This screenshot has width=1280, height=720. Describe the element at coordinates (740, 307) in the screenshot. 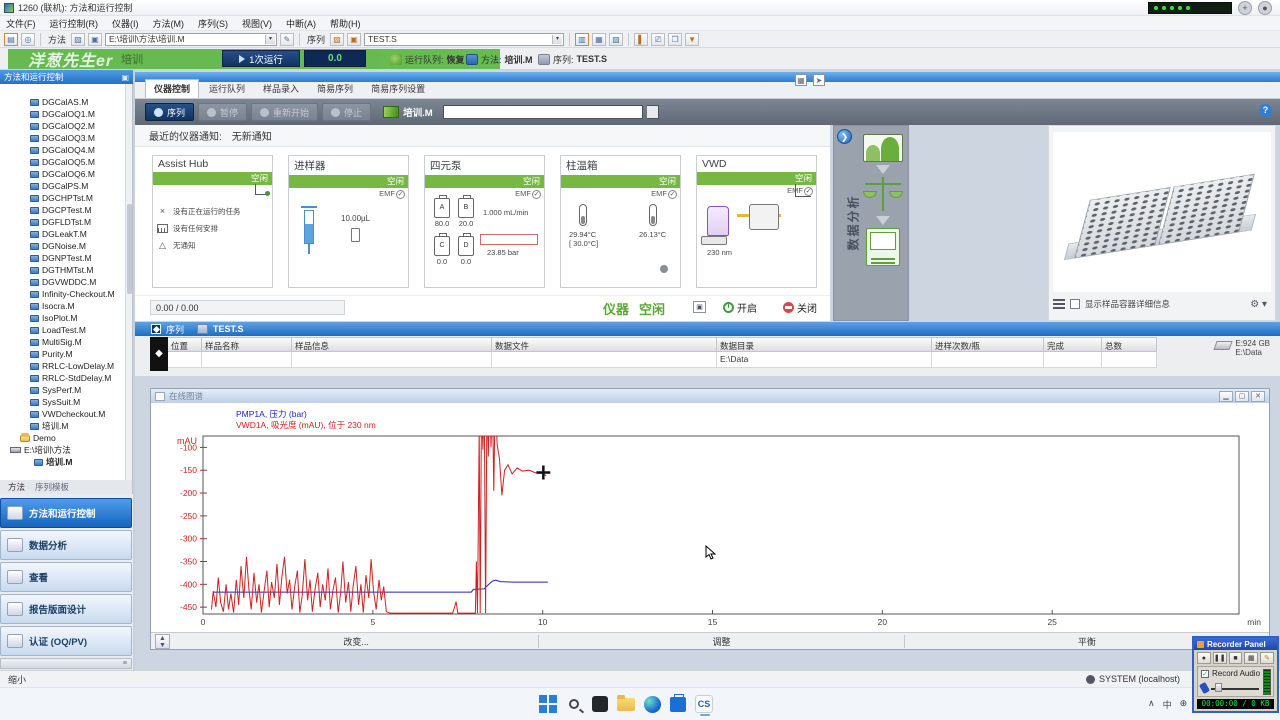

I see `instrument-on-button: 开启` at that location.